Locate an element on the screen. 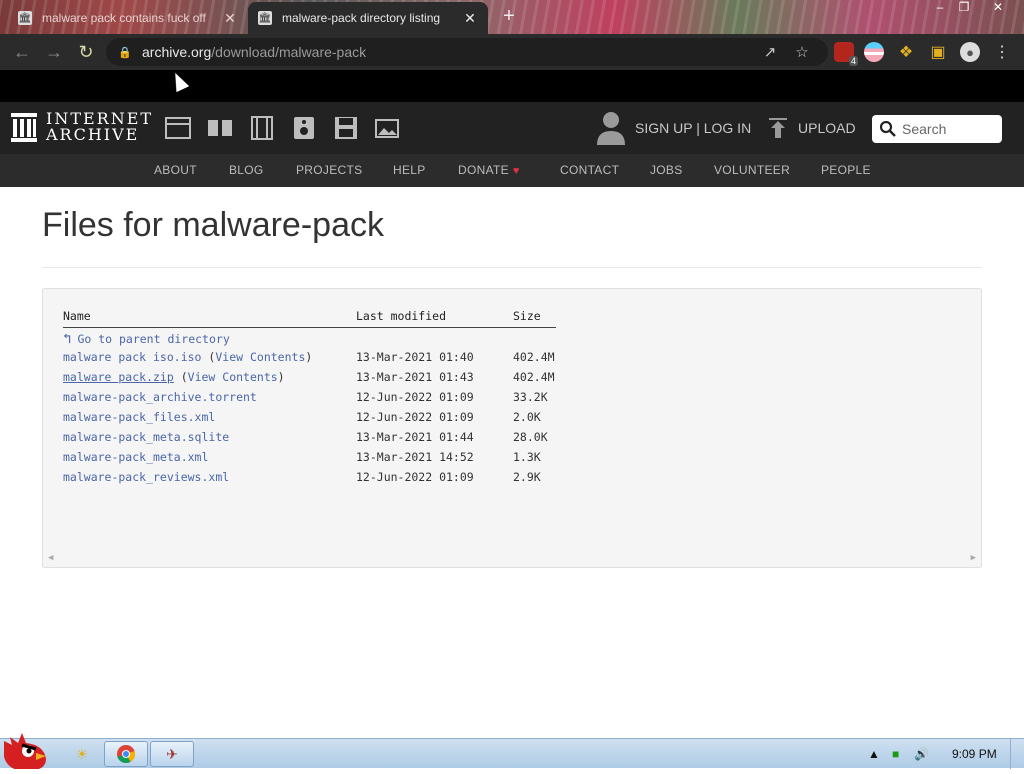  tray-expand-icon: ▲ is located at coordinates (874, 754).